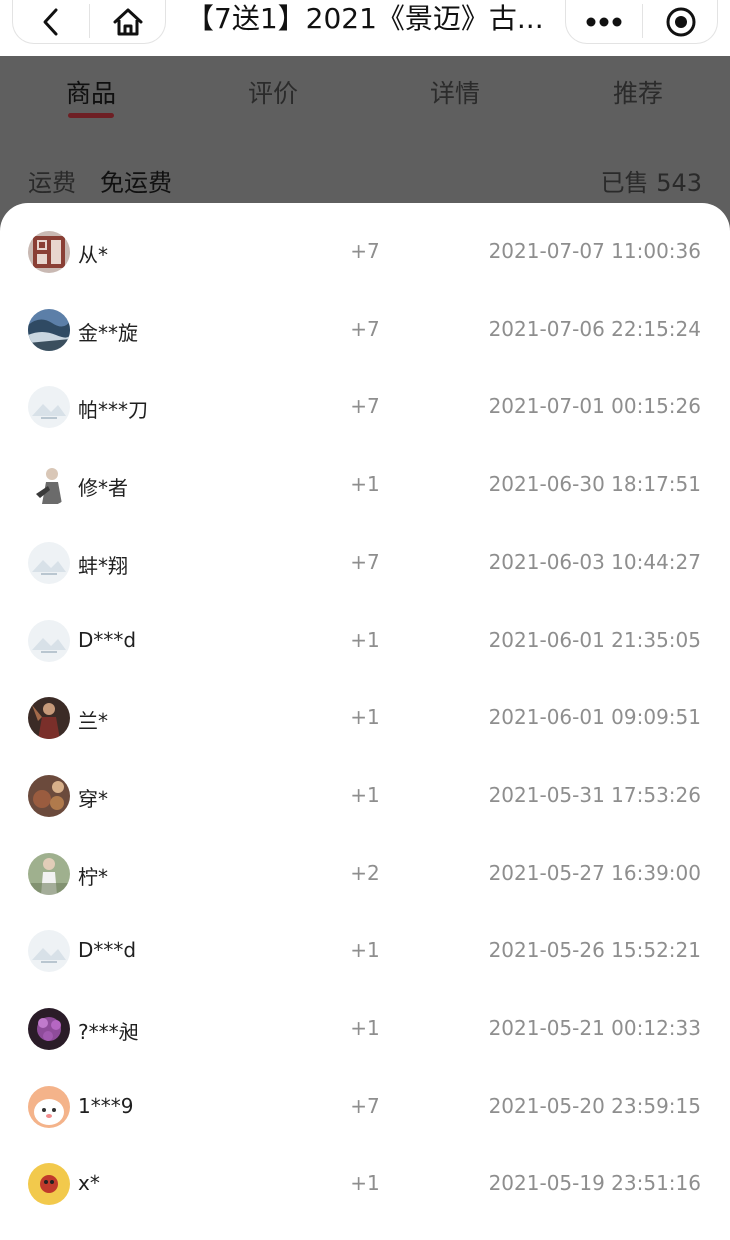  I want to click on purchase-time: 2021-07-01 00:15:26, so click(594, 406).